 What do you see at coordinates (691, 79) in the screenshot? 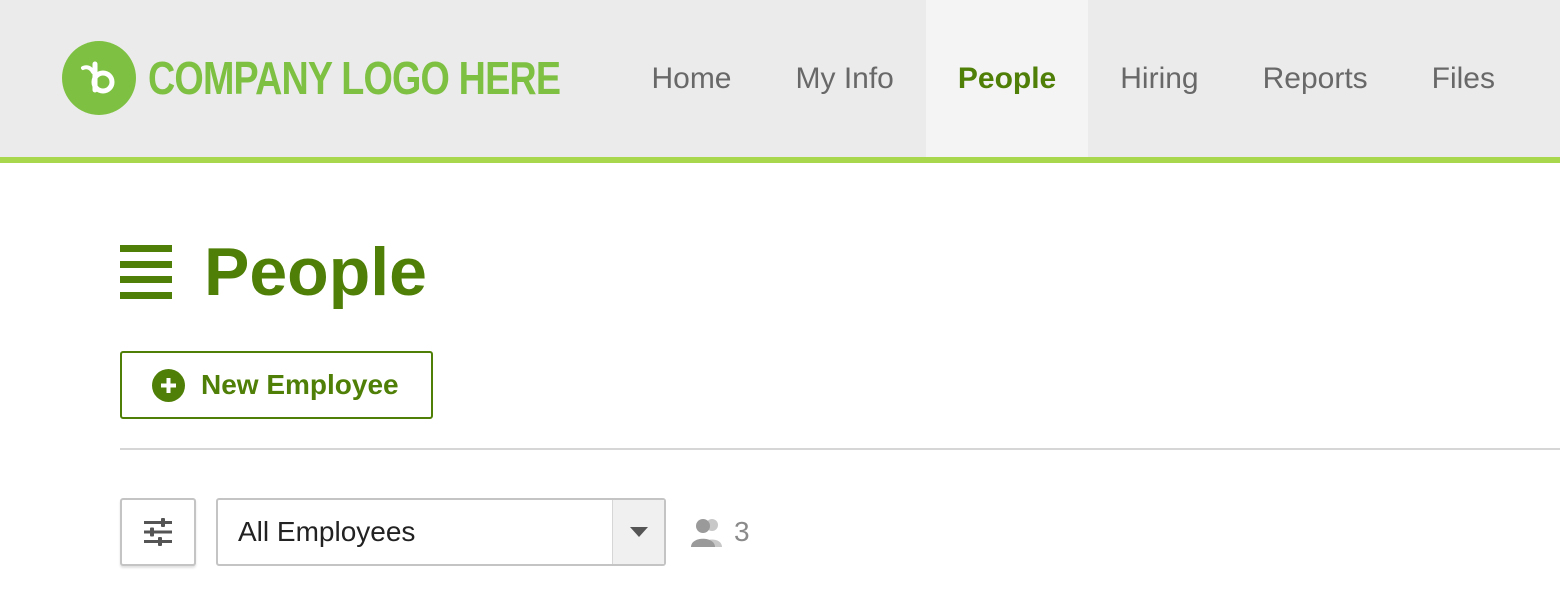
I see `nav-tab-home: Home` at bounding box center [691, 79].